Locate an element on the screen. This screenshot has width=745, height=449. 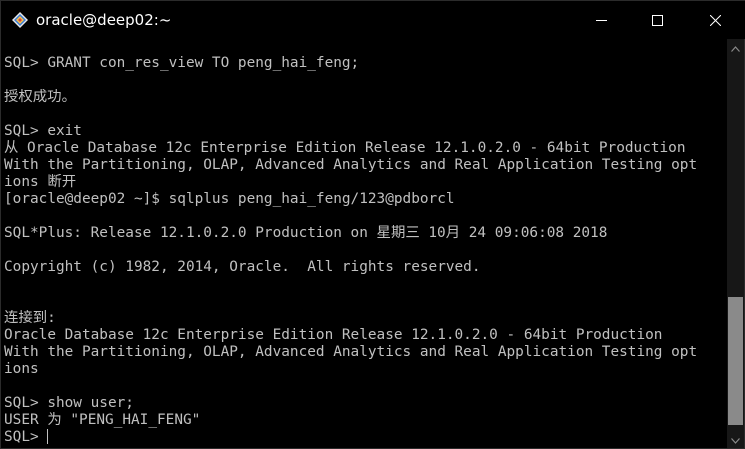
minimize-icon is located at coordinates (601, 20).